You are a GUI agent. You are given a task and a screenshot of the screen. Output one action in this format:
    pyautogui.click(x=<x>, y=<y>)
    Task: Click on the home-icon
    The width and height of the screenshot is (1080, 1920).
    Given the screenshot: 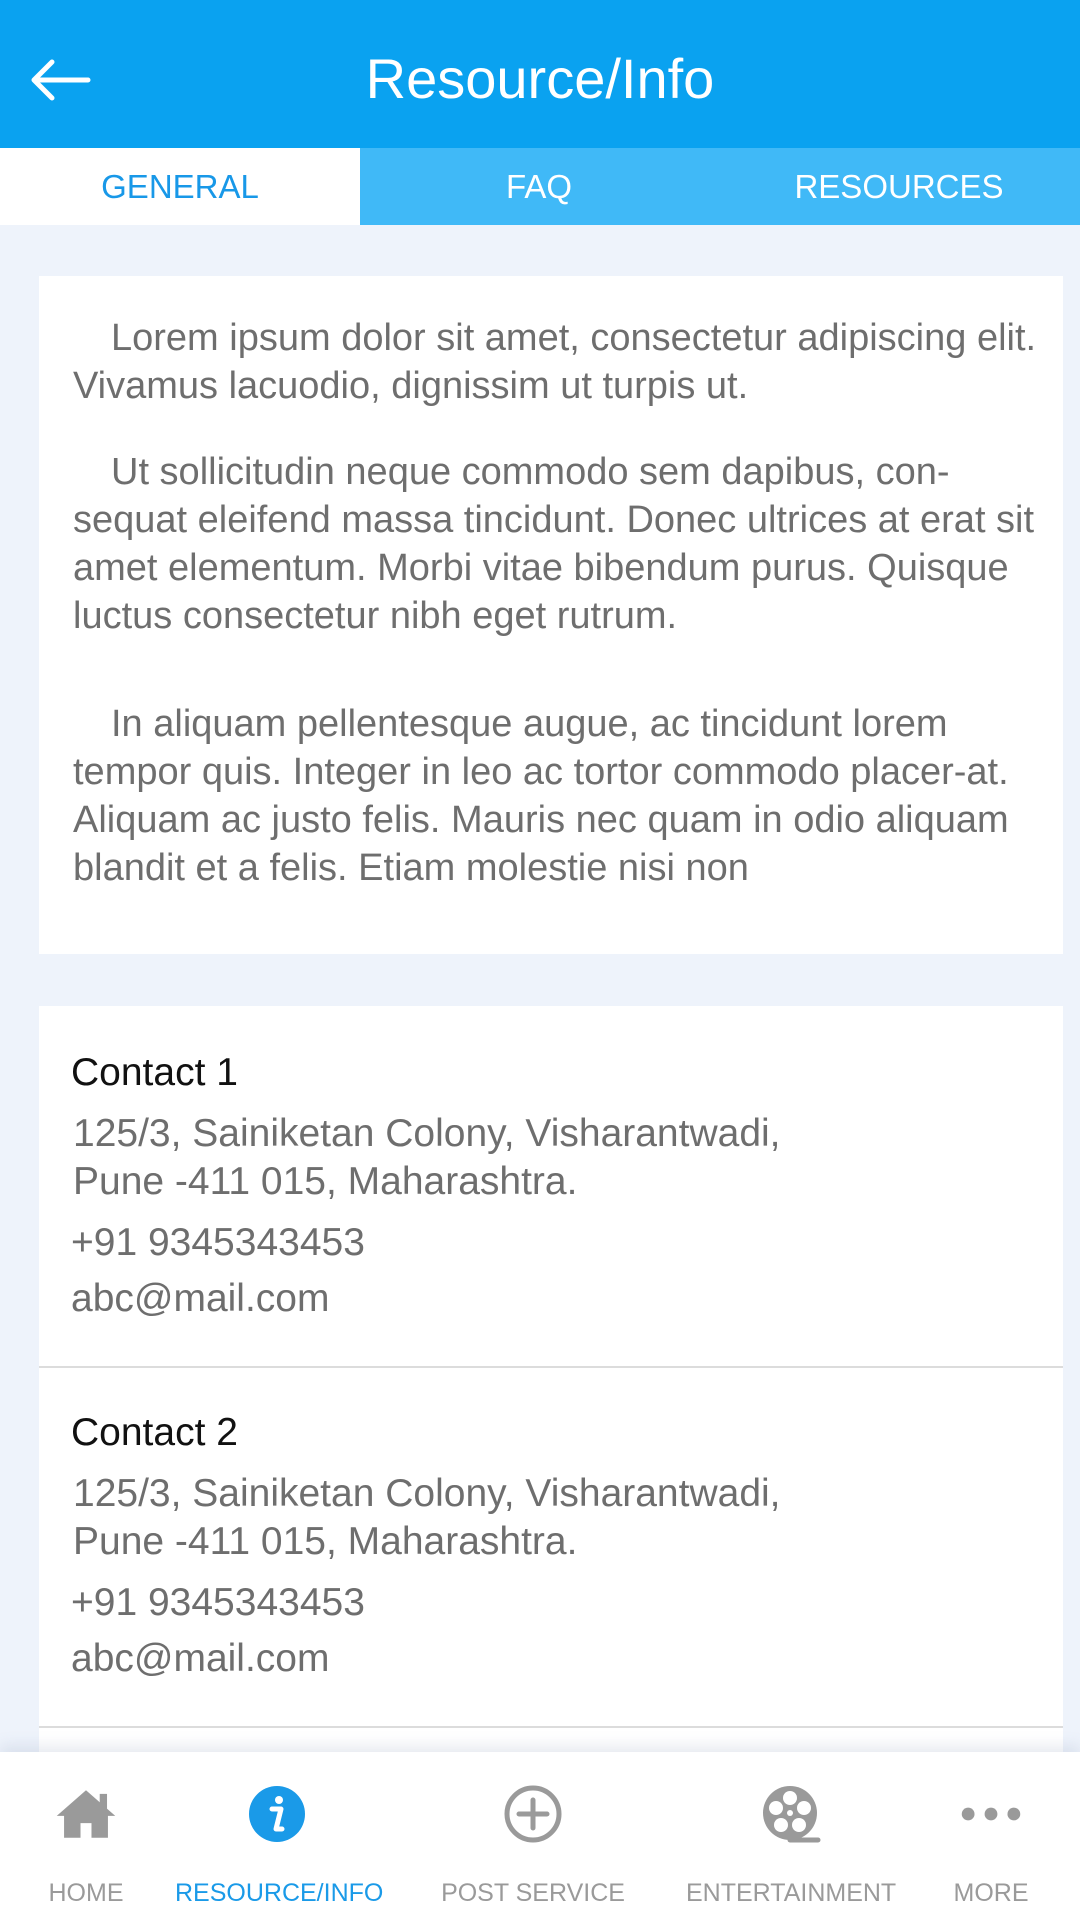 What is the action you would take?
    pyautogui.click(x=86, y=1814)
    